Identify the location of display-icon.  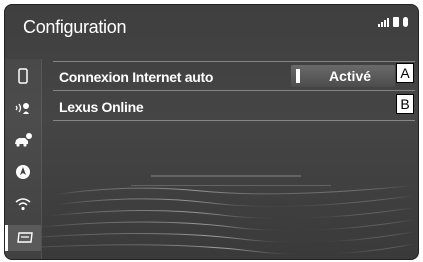
(24, 237).